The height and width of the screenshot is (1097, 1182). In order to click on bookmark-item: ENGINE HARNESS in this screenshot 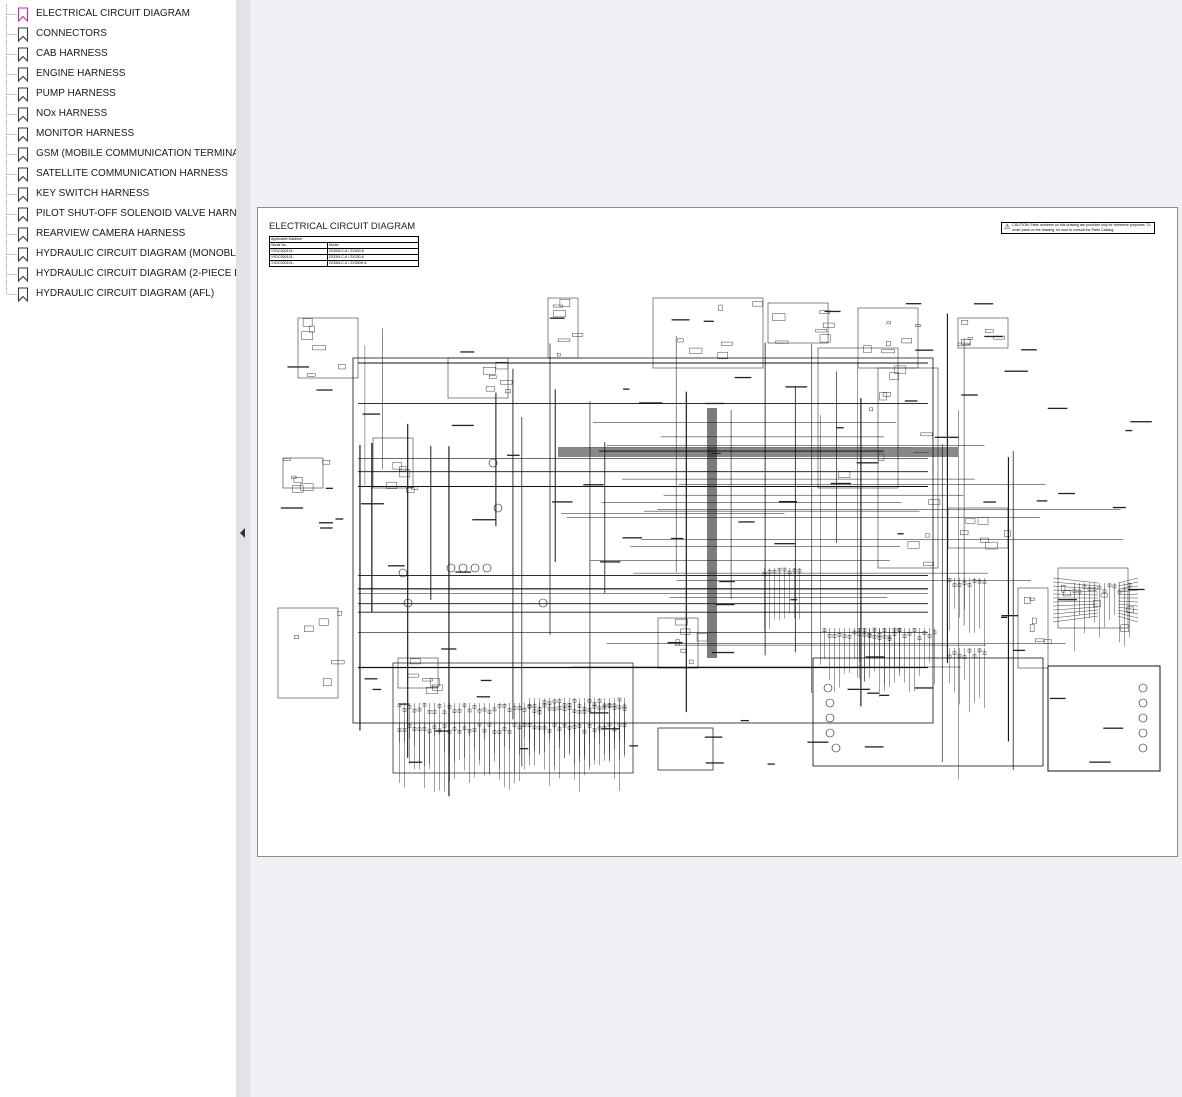, I will do `click(118, 74)`.